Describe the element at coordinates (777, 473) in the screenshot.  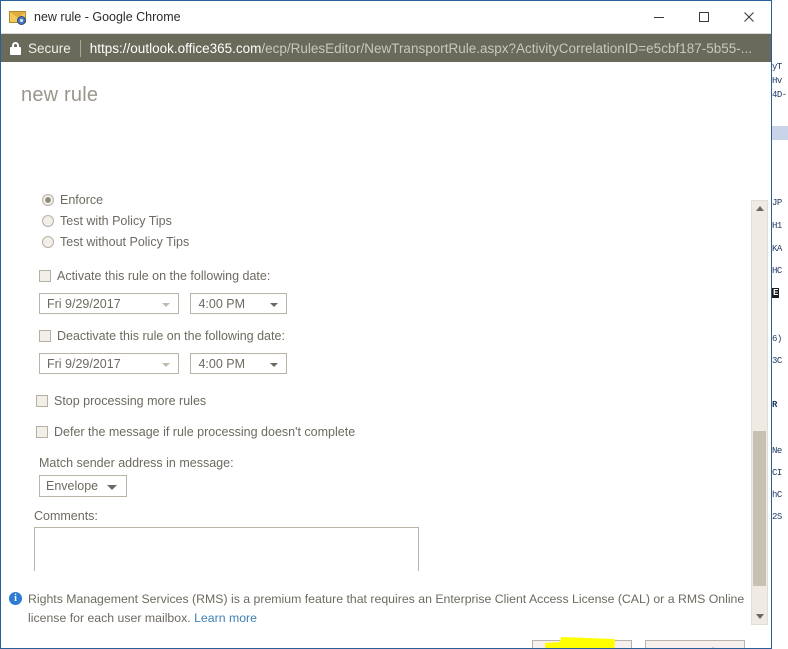
I see `bg-text-fragment: CI` at that location.